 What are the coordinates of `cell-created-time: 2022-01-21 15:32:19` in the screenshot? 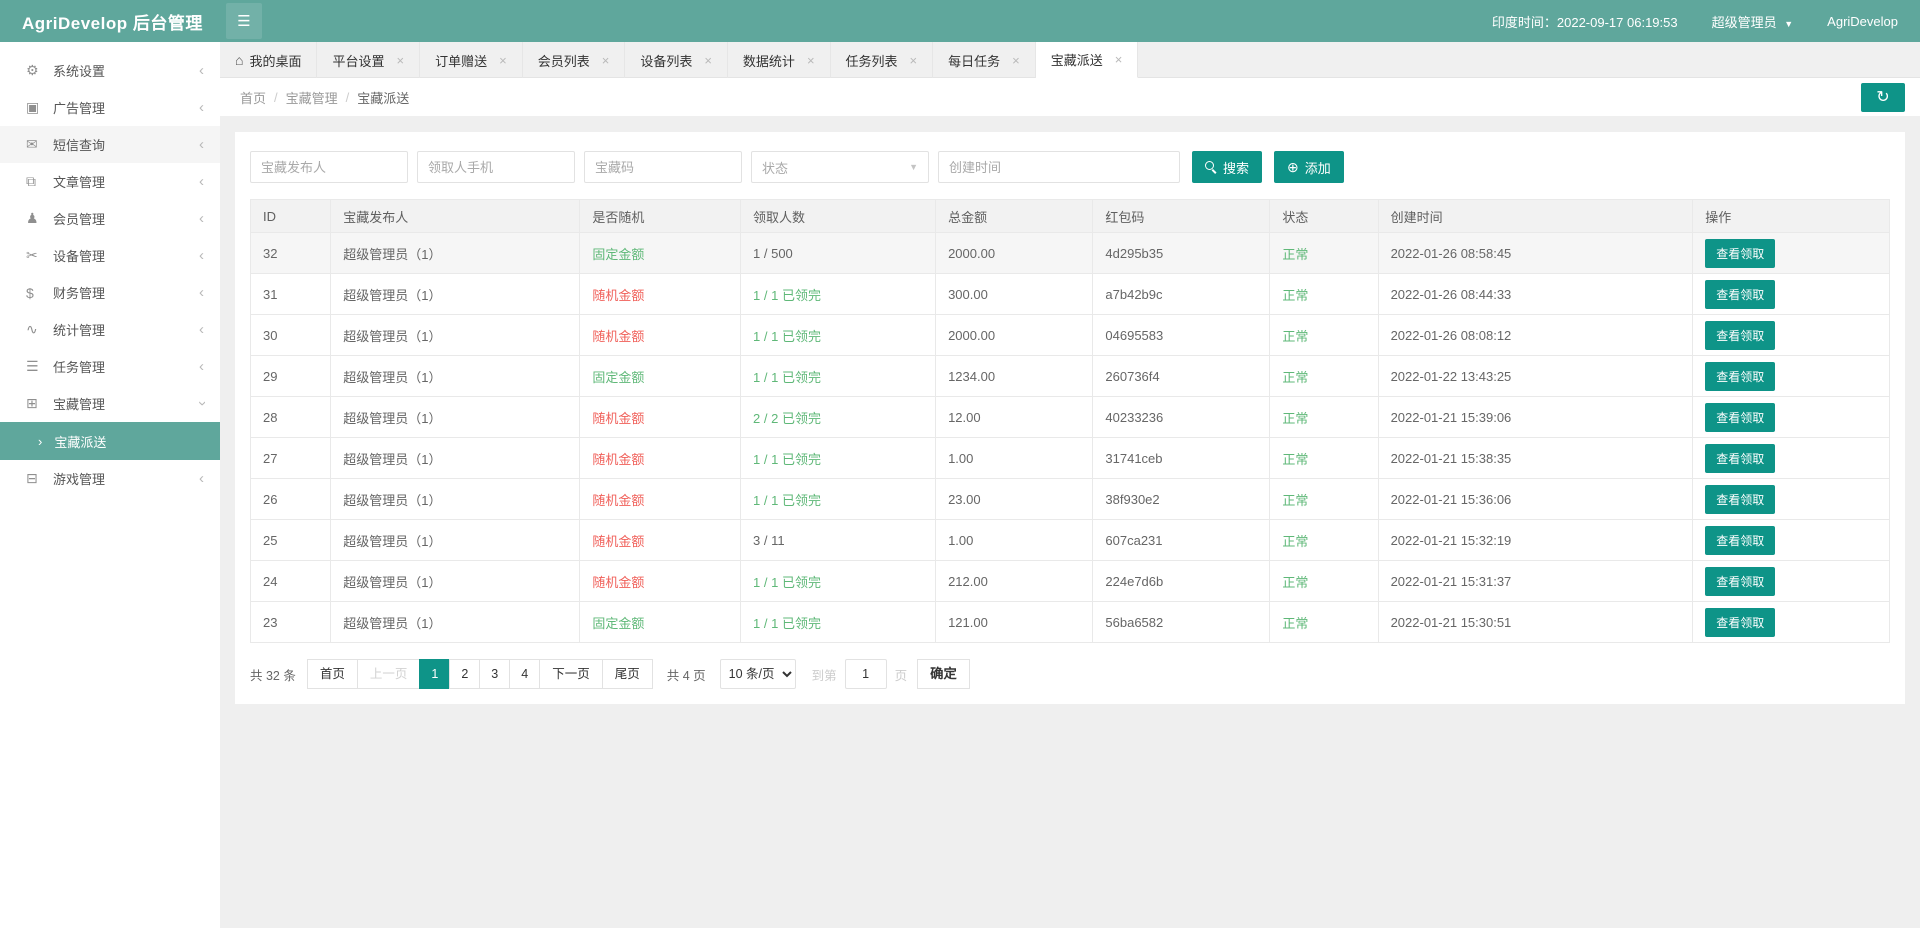 It's located at (1535, 540).